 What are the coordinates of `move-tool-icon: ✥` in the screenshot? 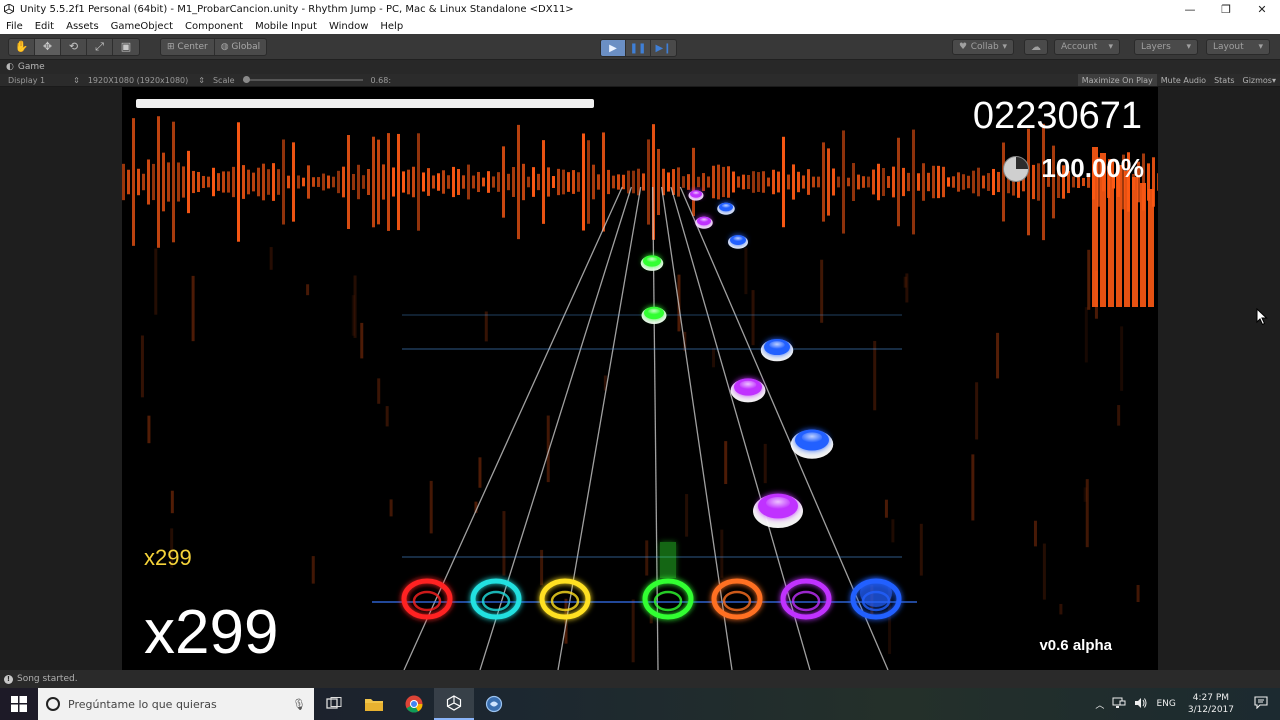 It's located at (48, 46).